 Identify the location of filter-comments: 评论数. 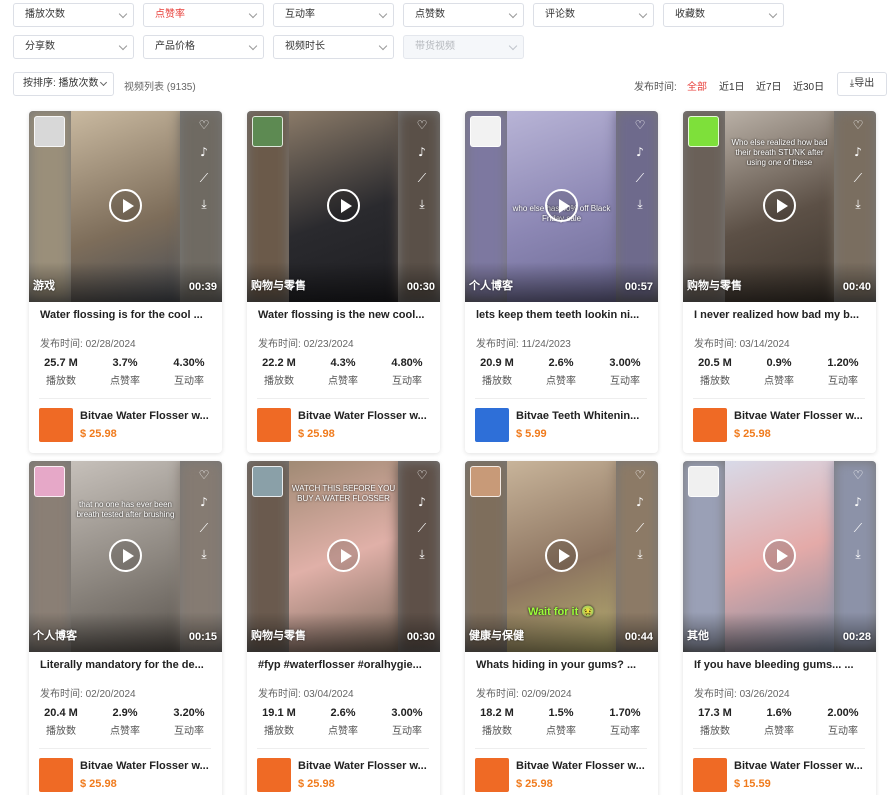
(593, 15).